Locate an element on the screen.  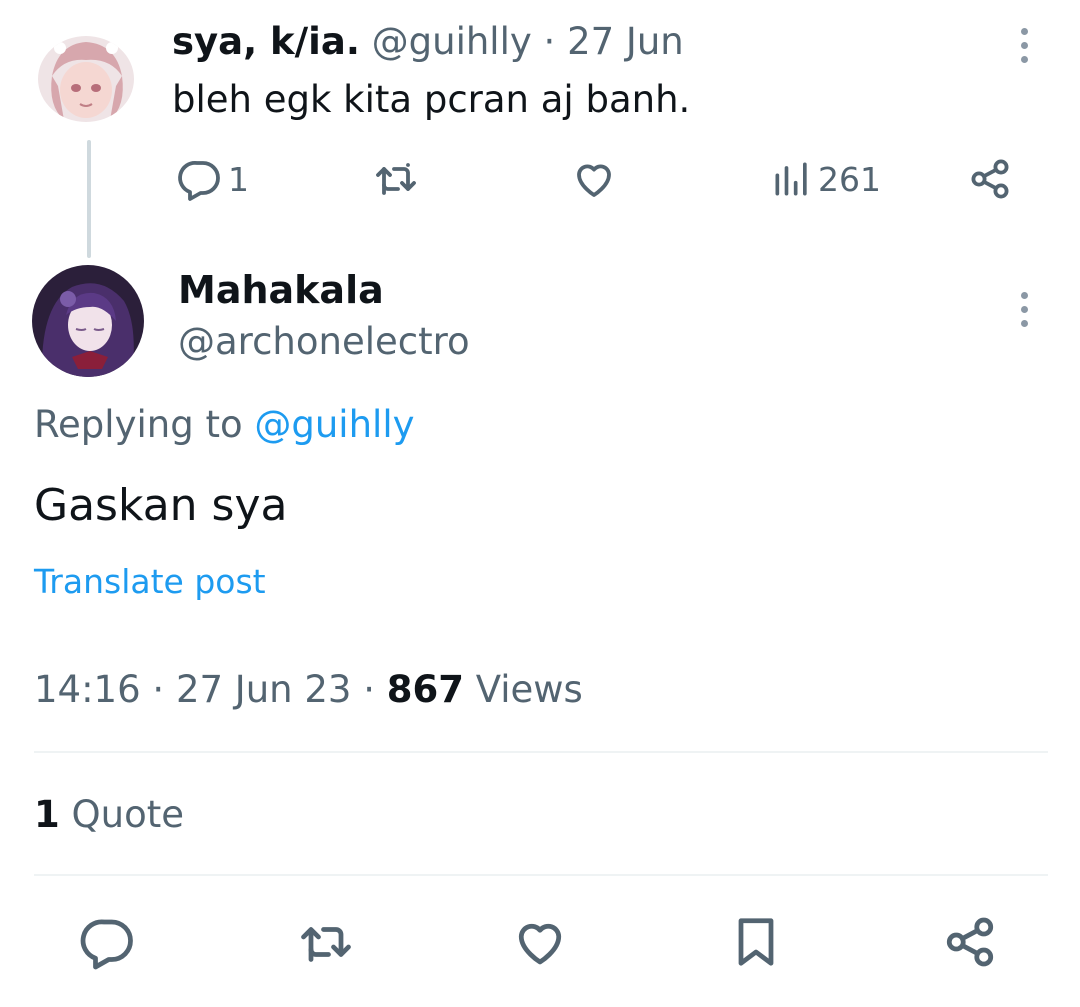
replying-handle-link: @guihlly is located at coordinates (334, 424).